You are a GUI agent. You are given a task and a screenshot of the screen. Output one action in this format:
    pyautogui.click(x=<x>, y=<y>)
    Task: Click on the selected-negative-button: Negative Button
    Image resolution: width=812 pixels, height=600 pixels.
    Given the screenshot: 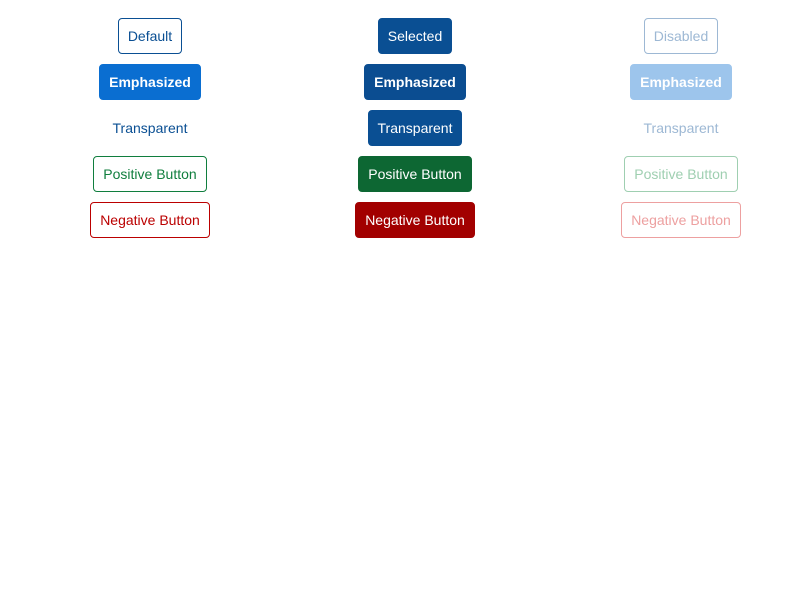 What is the action you would take?
    pyautogui.click(x=415, y=220)
    